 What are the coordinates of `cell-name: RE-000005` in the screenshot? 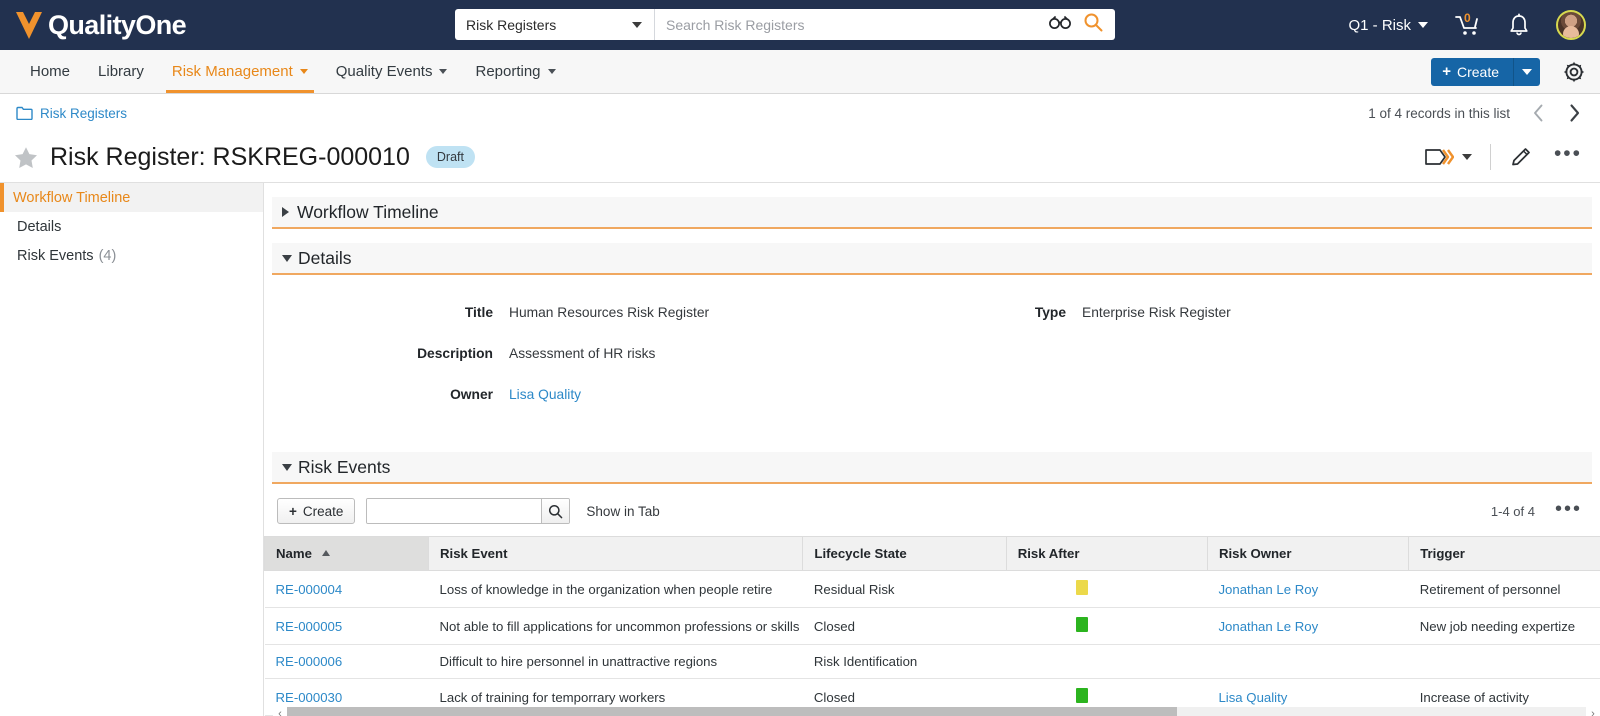 It's located at (346, 626).